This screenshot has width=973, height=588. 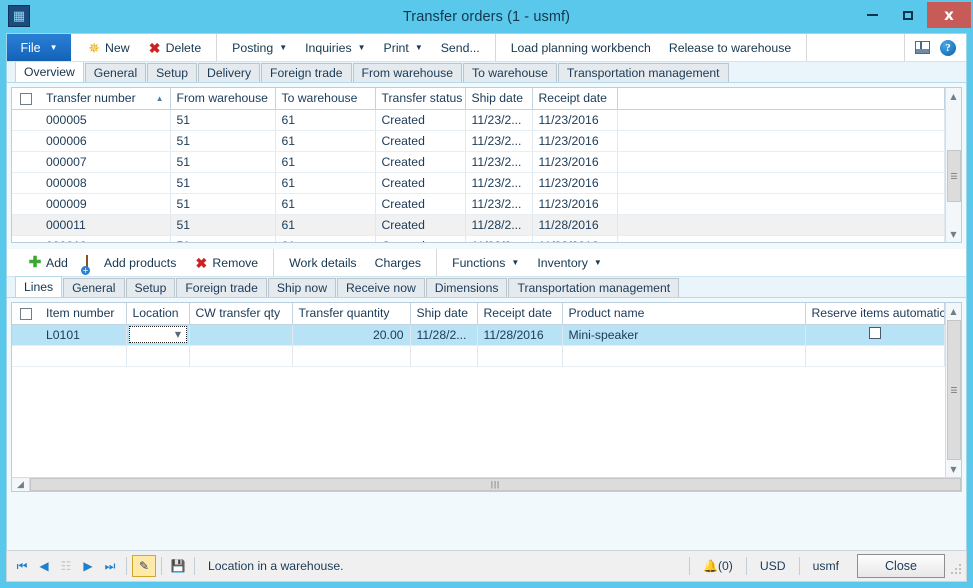 I want to click on tab-delivery: Delivery, so click(x=229, y=72).